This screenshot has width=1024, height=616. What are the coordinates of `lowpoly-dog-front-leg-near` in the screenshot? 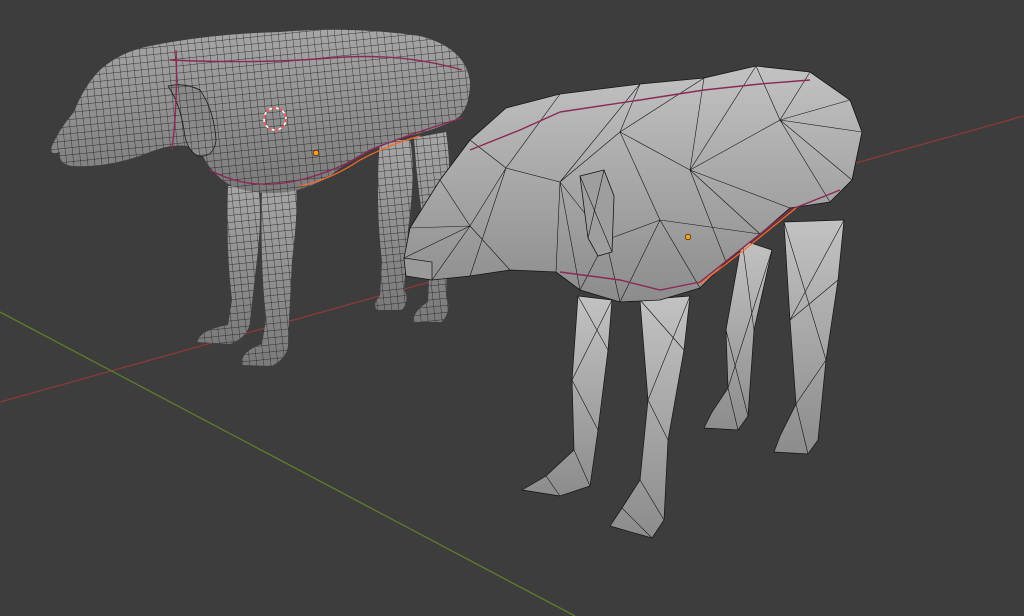 It's located at (650, 417).